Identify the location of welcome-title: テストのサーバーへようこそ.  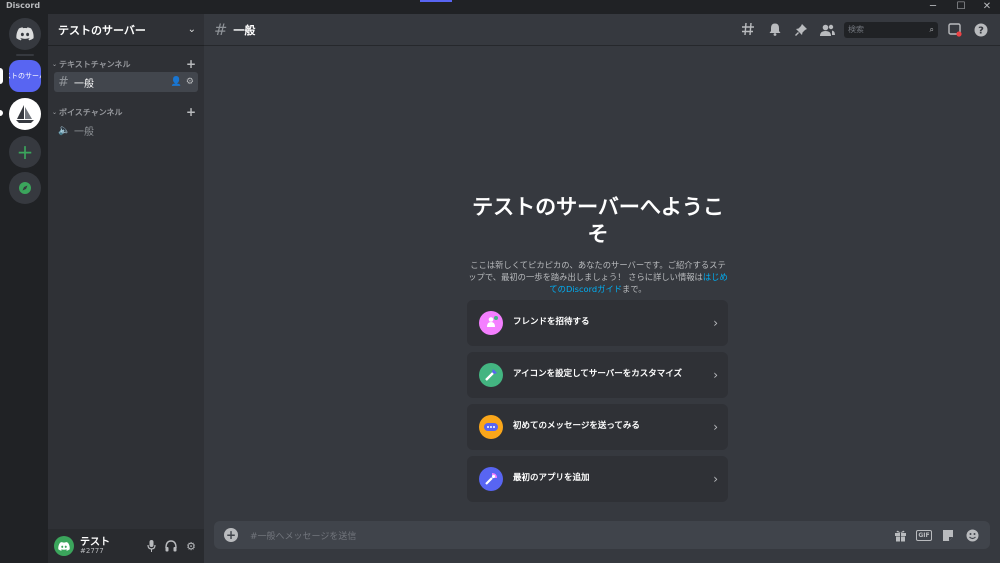
(598, 221).